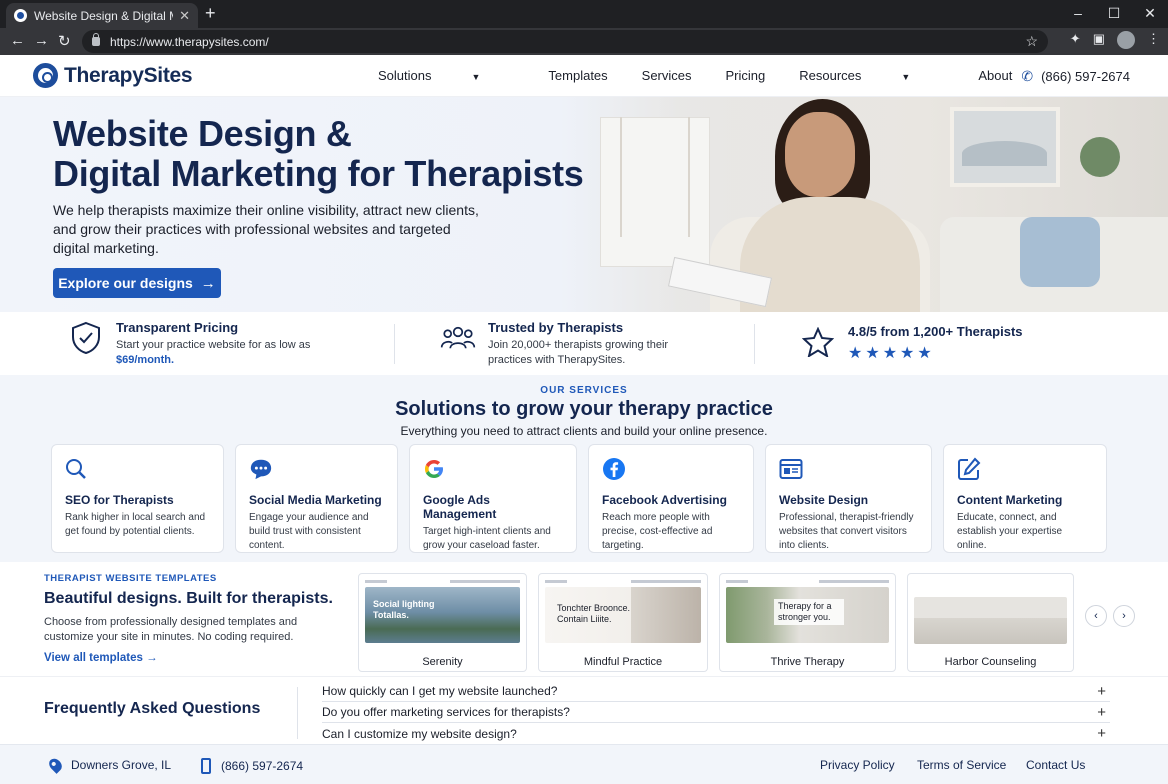 The image size is (1168, 784). Describe the element at coordinates (1075, 76) in the screenshot. I see `header-phone: ✆ (866) 597-2674` at that location.